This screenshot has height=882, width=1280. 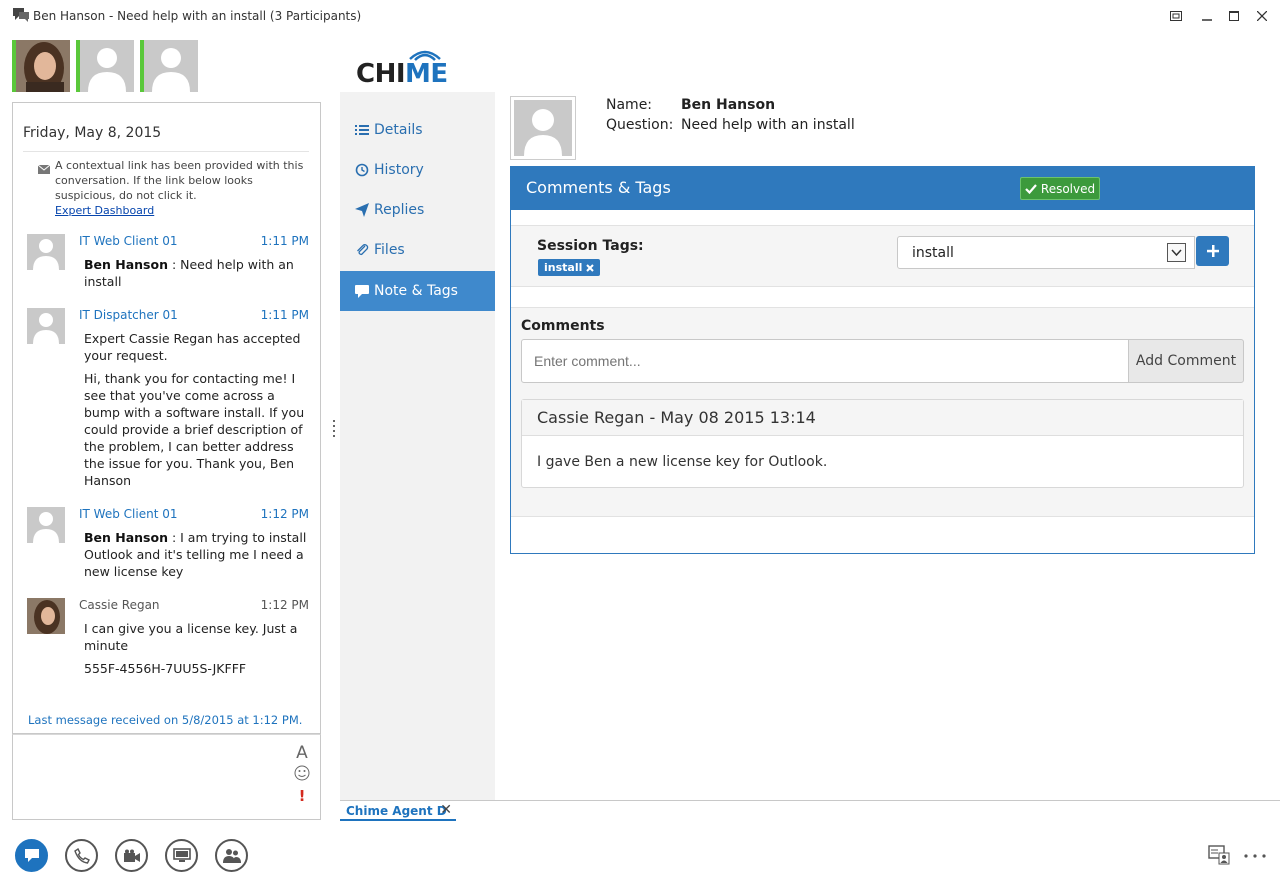 What do you see at coordinates (363, 250) in the screenshot?
I see `paperclip-icon` at bounding box center [363, 250].